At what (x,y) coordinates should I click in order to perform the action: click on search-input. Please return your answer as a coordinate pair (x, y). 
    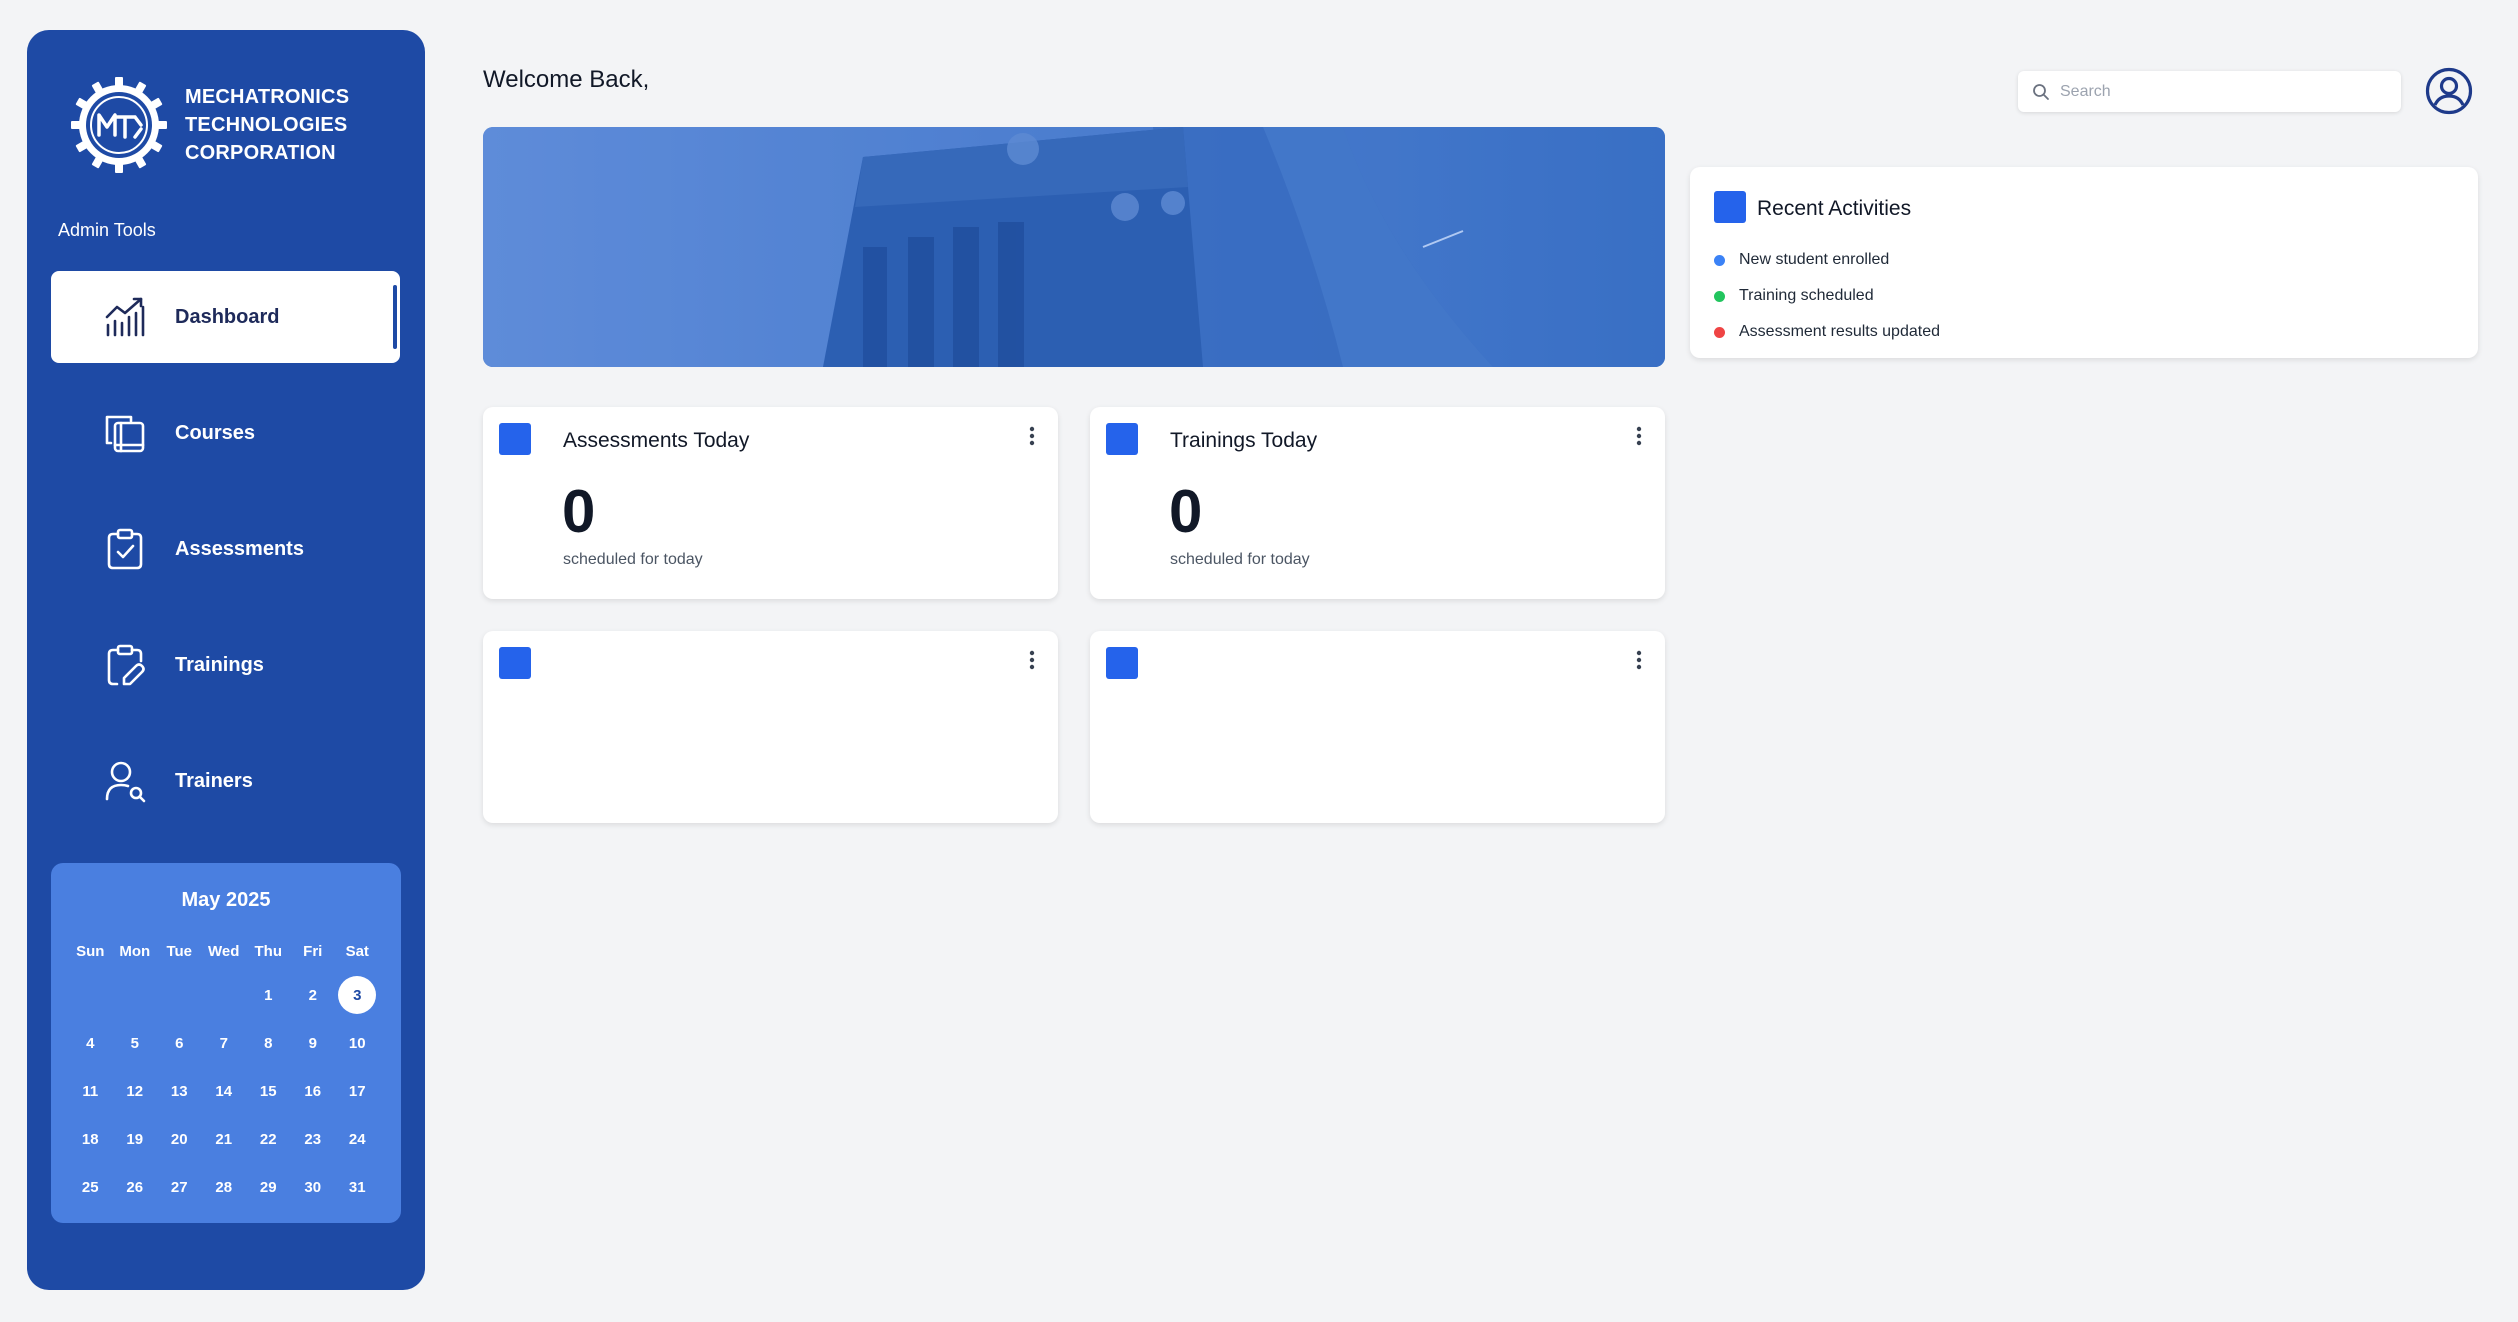
    Looking at the image, I should click on (2220, 91).